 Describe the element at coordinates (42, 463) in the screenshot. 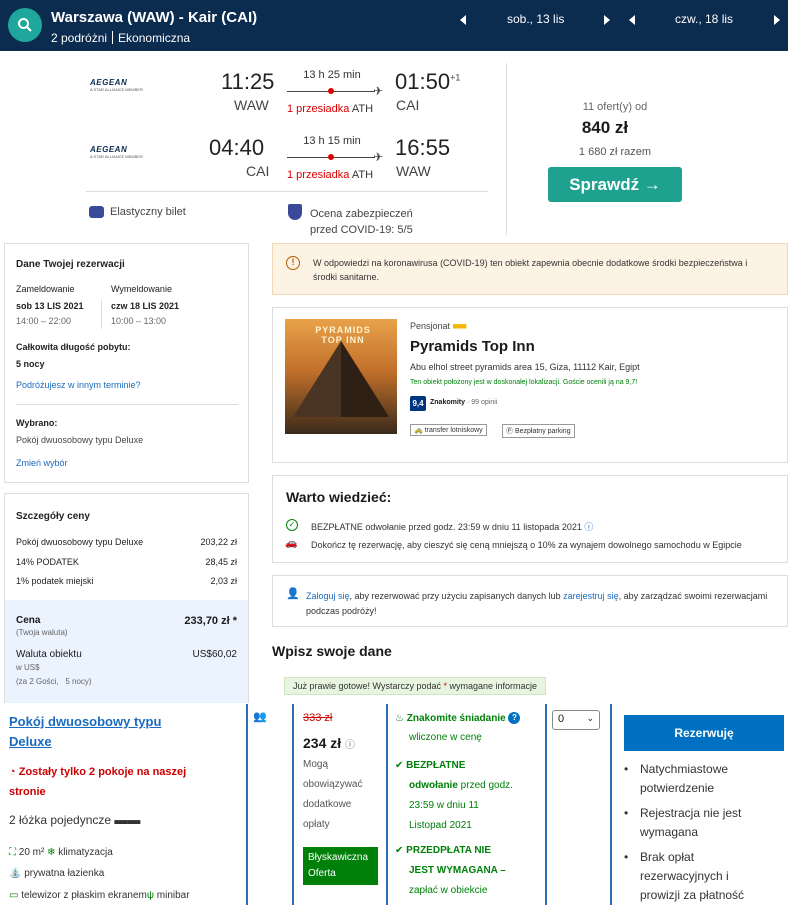

I see `change-selection-link: Zmień wybór` at that location.